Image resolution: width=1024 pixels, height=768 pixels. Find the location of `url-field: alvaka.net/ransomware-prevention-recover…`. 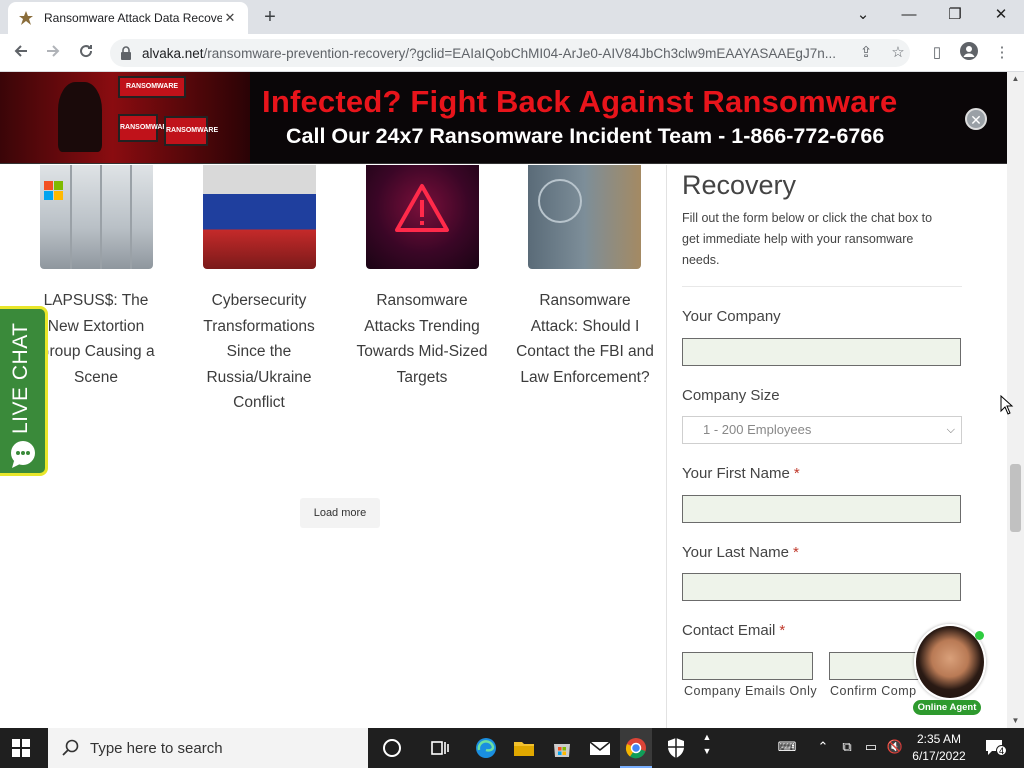

url-field: alvaka.net/ransomware-prevention-recover… is located at coordinates (510, 53).